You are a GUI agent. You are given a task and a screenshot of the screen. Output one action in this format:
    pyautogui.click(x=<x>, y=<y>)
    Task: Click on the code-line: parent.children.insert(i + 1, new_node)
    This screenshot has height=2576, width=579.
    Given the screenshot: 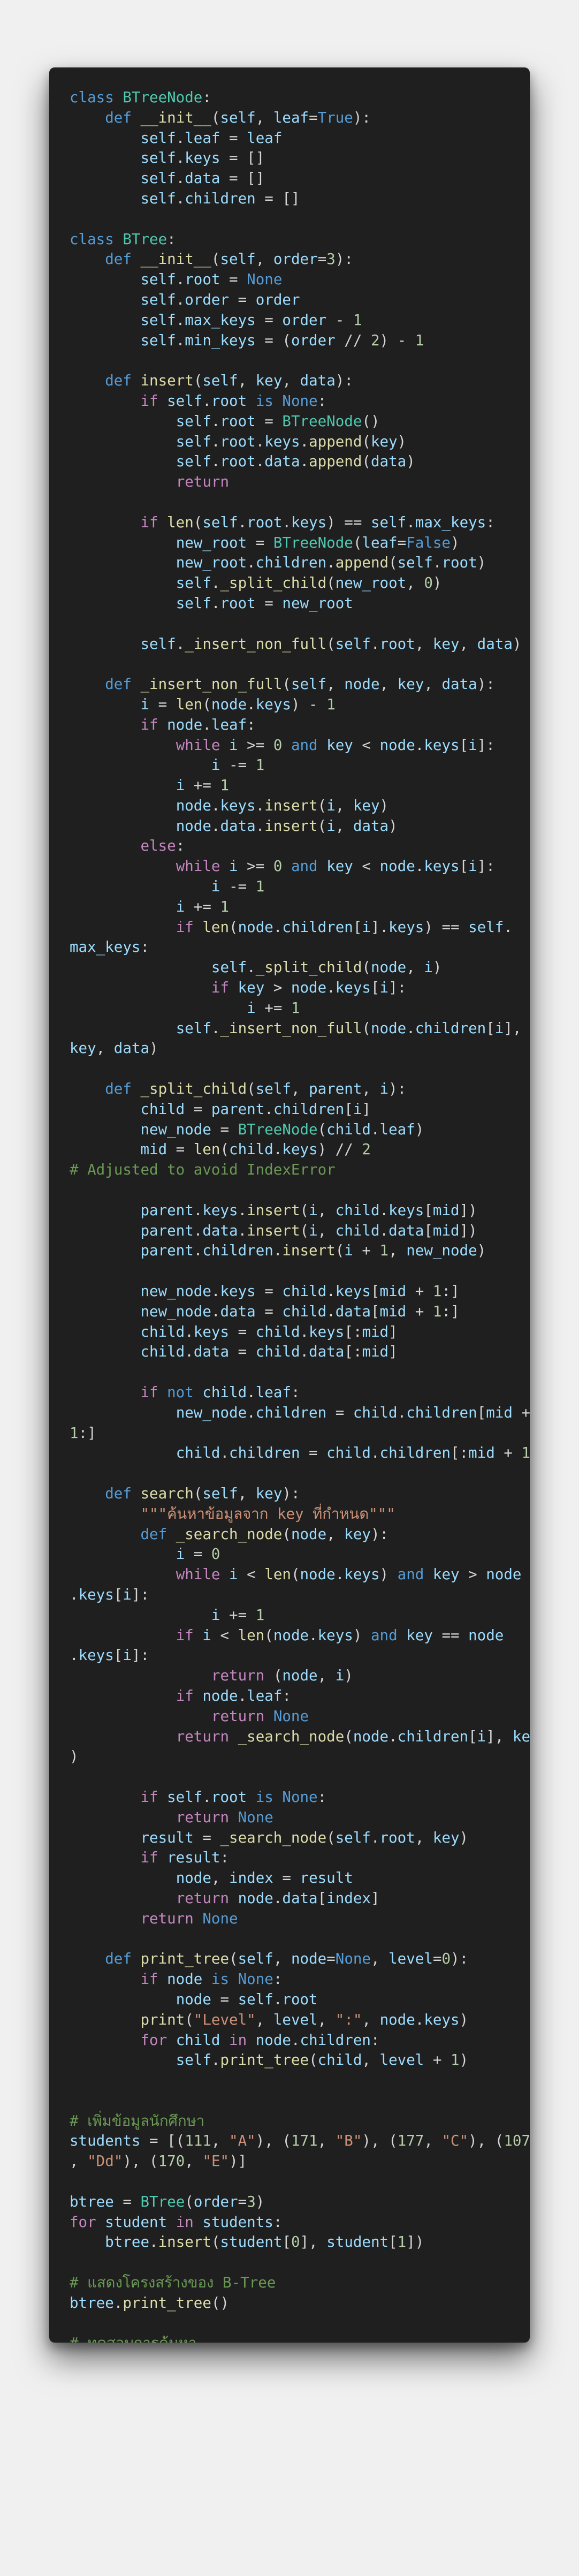 What is the action you would take?
    pyautogui.click(x=300, y=1251)
    